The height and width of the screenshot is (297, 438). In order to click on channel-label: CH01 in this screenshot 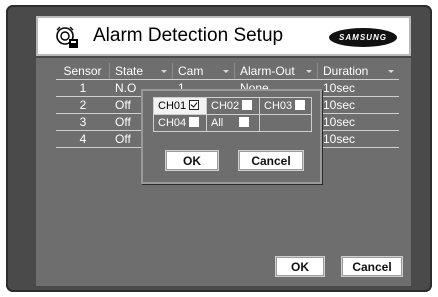, I will do `click(172, 106)`.